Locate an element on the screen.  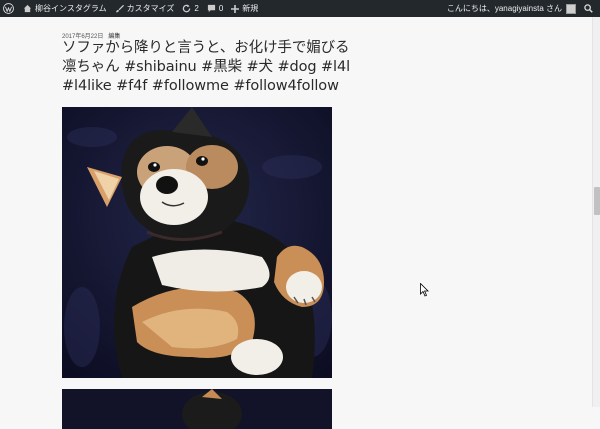
wordpress-logo-icon is located at coordinates (9, 8).